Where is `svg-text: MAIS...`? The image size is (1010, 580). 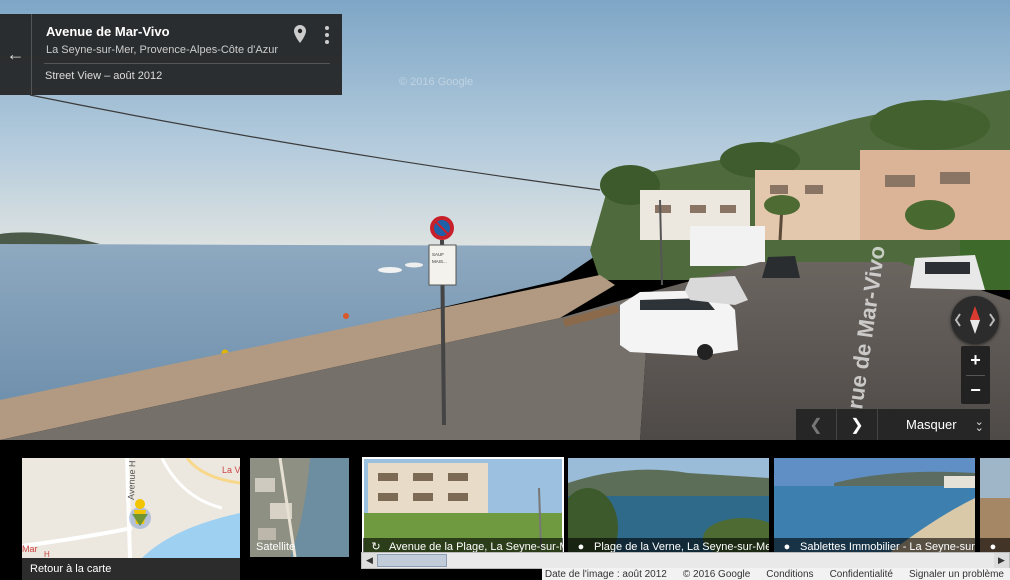 svg-text: MAIS... is located at coordinates (439, 261).